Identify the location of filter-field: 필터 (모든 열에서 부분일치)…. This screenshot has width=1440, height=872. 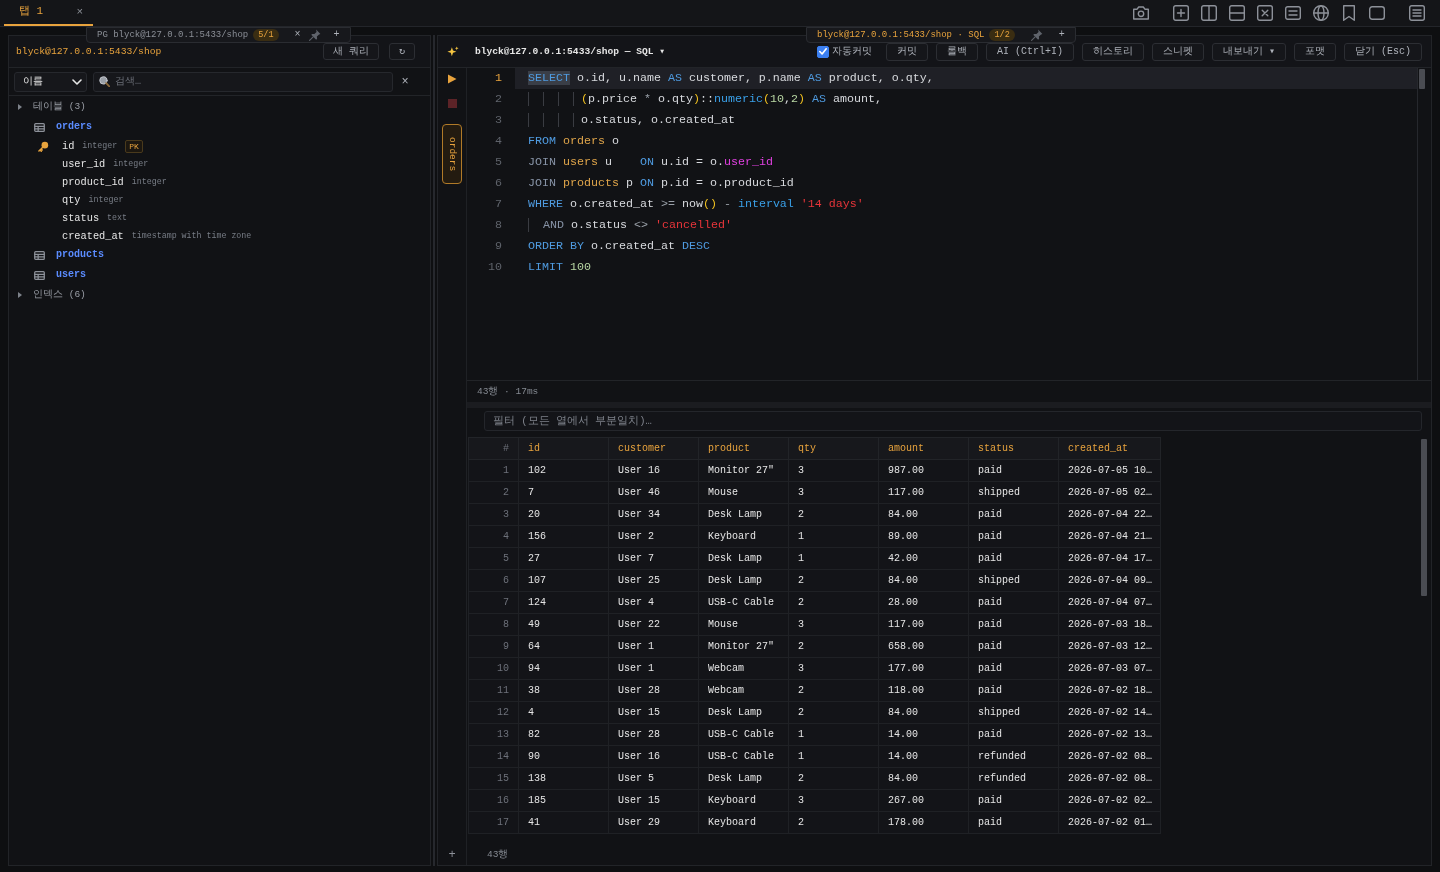
(953, 421).